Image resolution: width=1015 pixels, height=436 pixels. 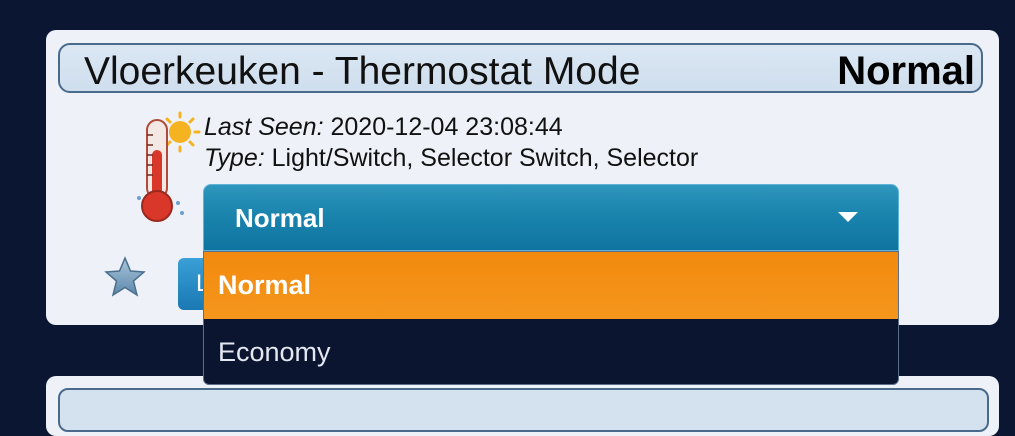 What do you see at coordinates (848, 217) in the screenshot?
I see `chevron-down-icon` at bounding box center [848, 217].